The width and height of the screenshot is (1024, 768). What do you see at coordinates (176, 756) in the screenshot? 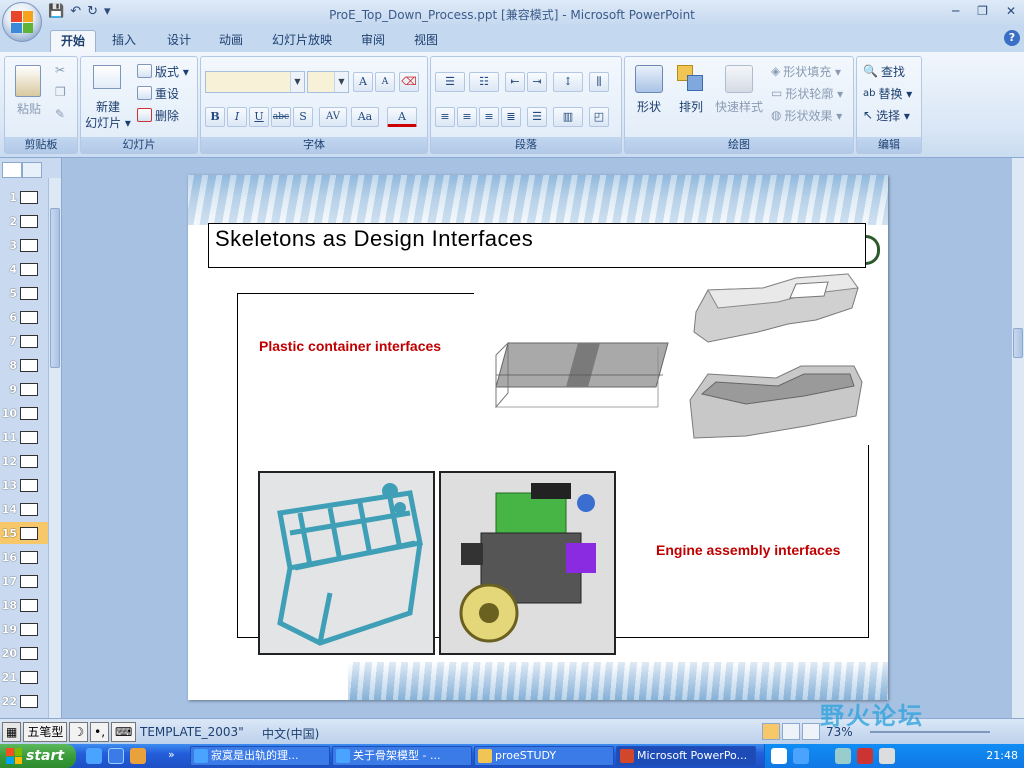
I see `expand-quicklaunch-icon: »` at bounding box center [176, 756].